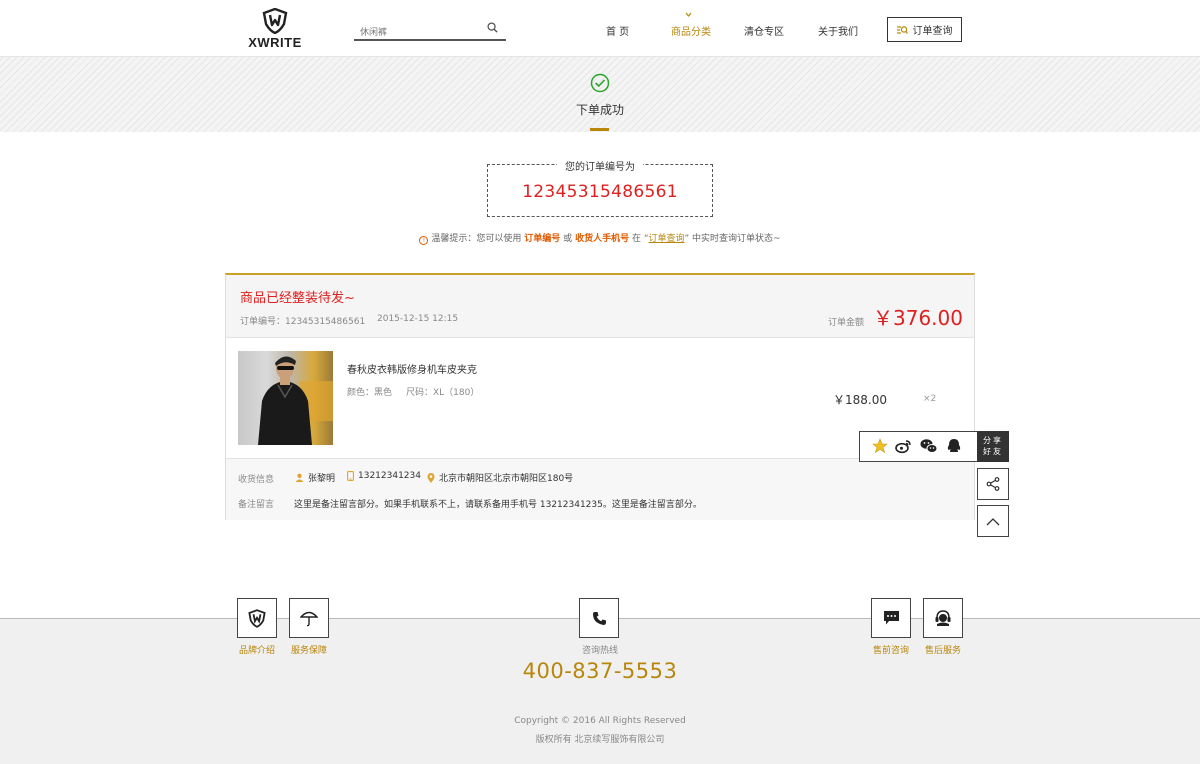  Describe the element at coordinates (599, 651) in the screenshot. I see `hotline-label: 咨询热线` at that location.